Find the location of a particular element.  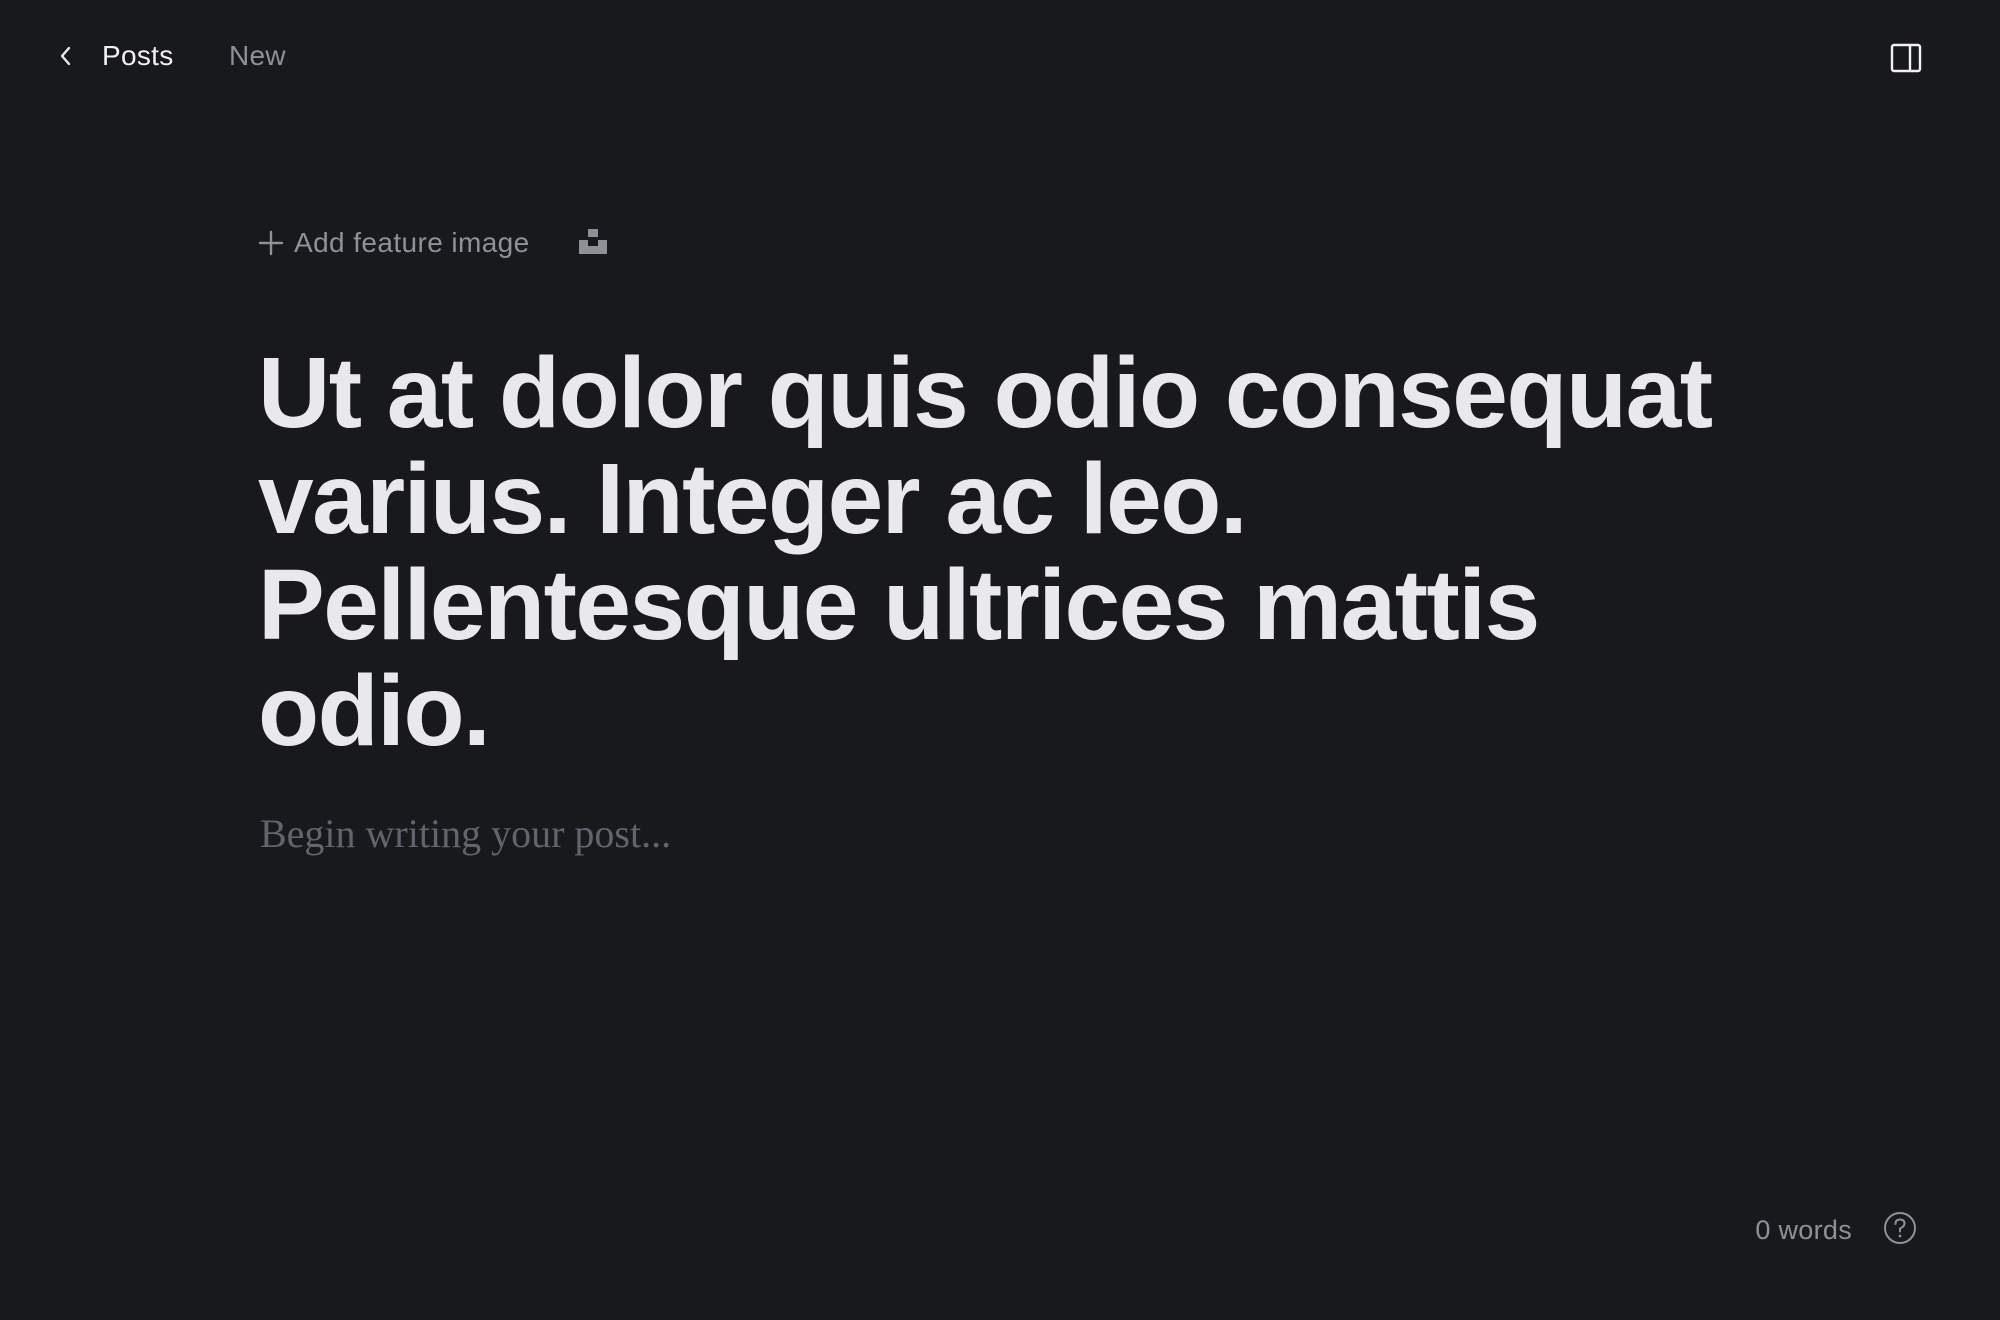

help-button is located at coordinates (1900, 1230).